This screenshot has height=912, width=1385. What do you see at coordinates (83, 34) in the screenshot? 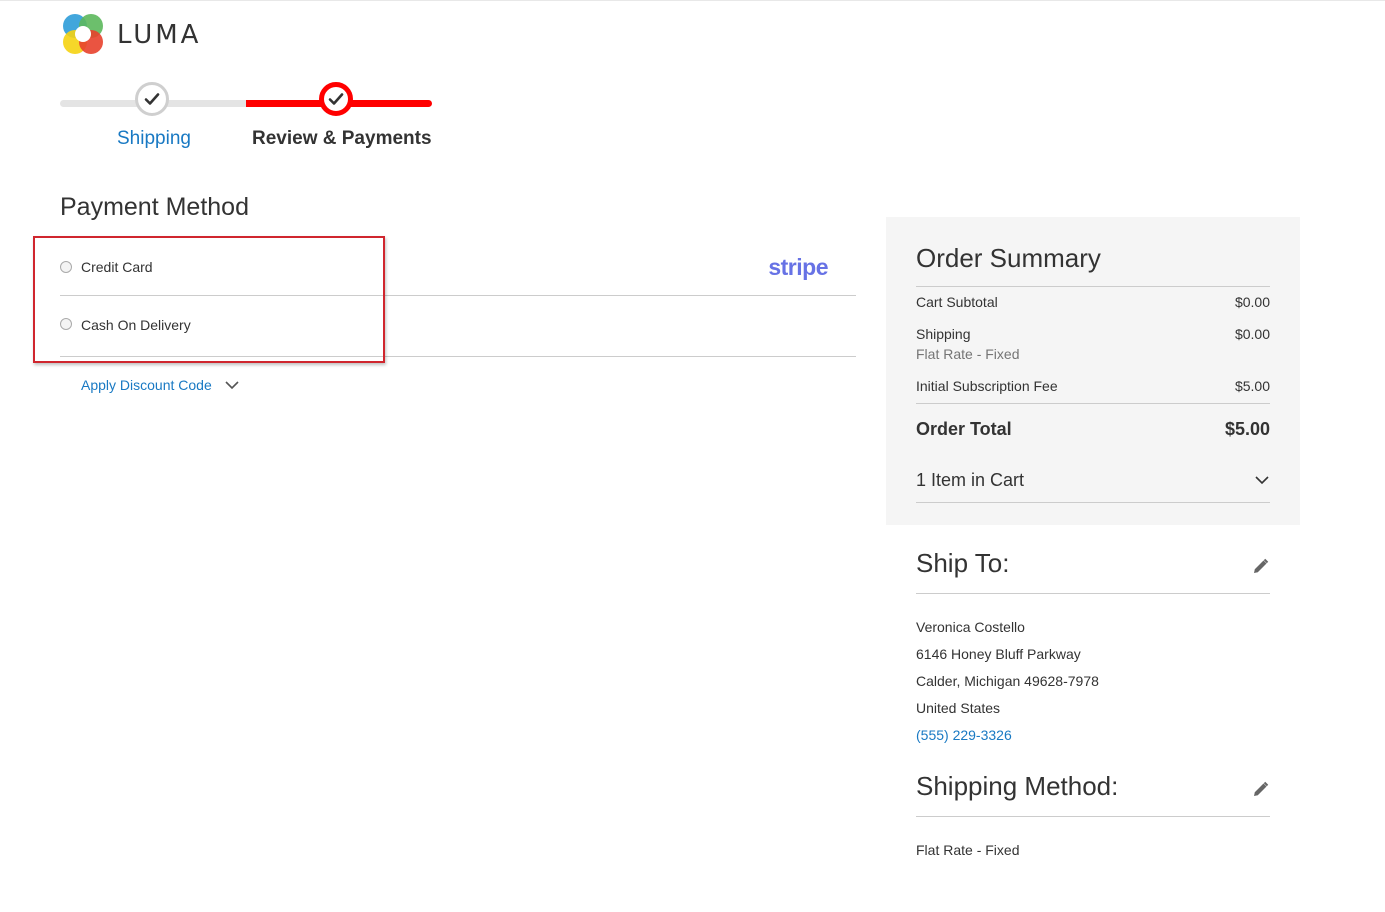
I see `luma-logo-icon` at bounding box center [83, 34].